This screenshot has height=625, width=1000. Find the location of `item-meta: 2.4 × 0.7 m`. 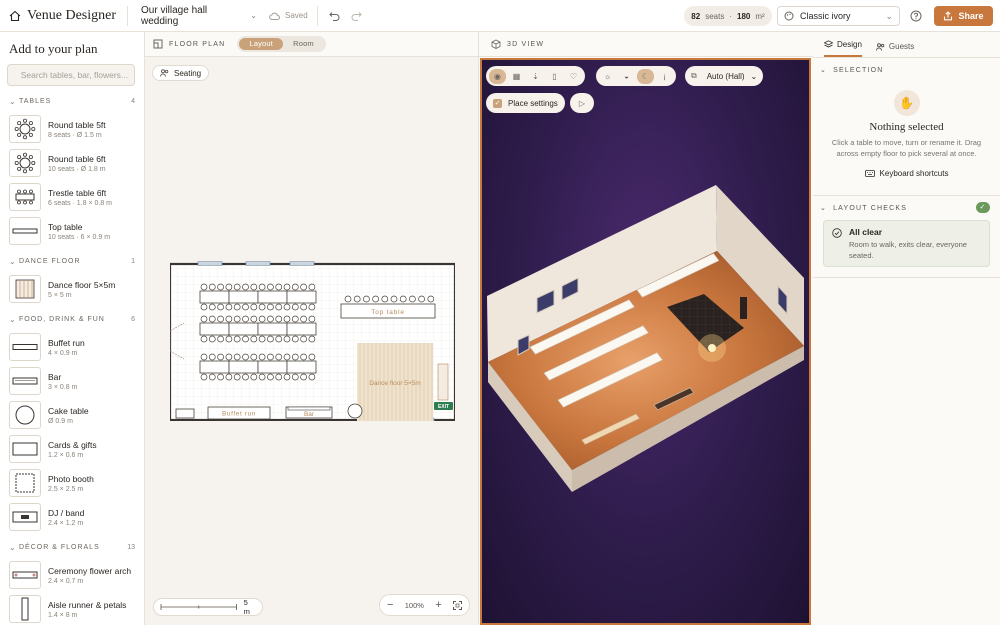

item-meta: 2.4 × 0.7 m is located at coordinates (66, 581).